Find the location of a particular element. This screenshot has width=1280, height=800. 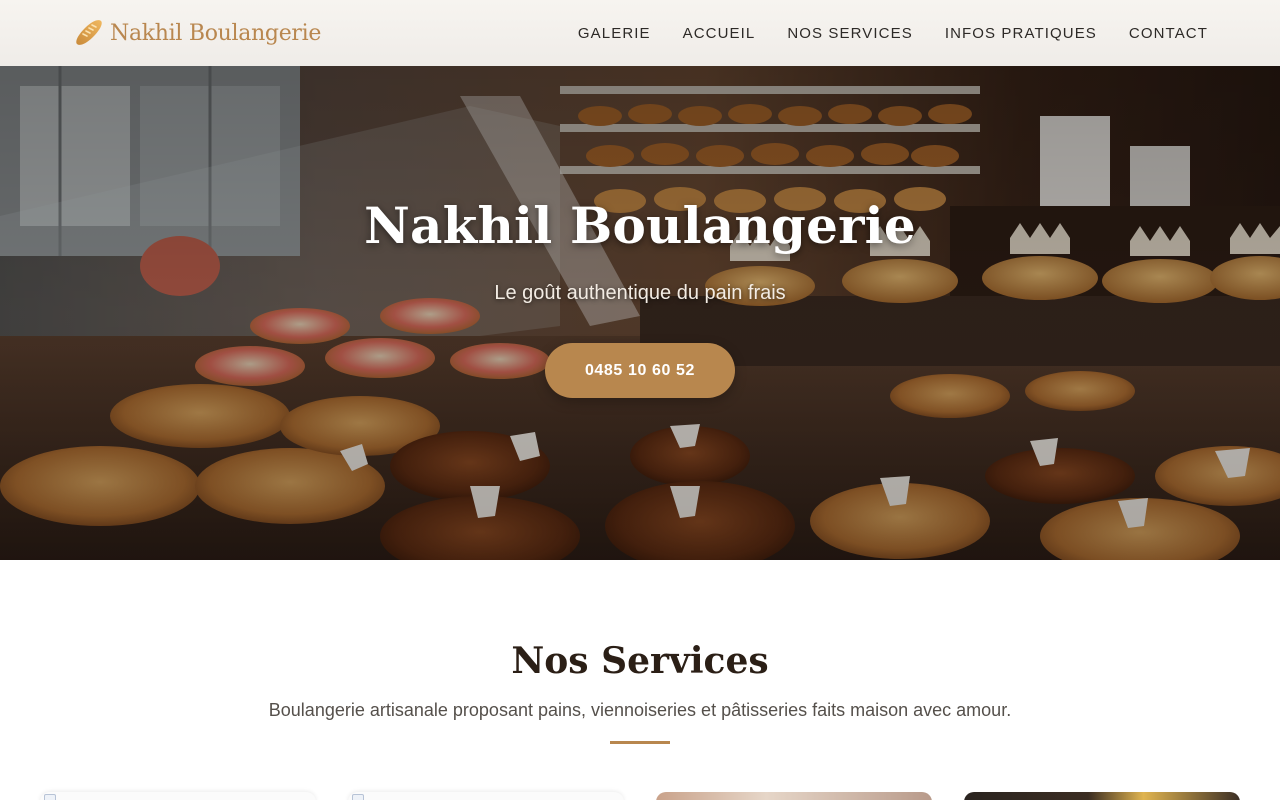

nav-link-nos-services: NOS SERVICES is located at coordinates (849, 33).